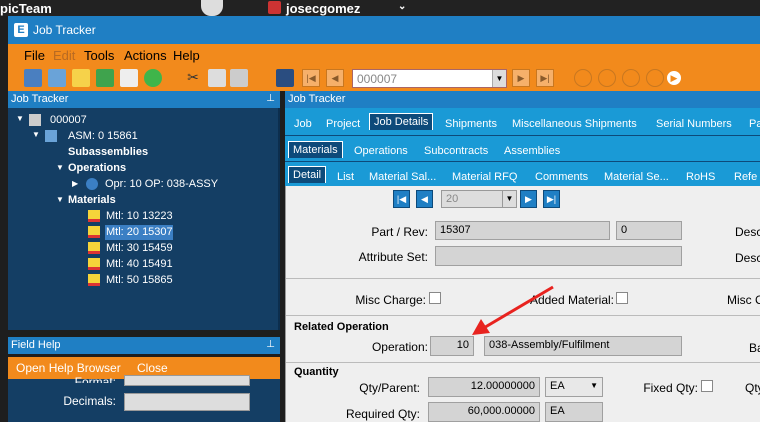 Image resolution: width=760 pixels, height=422 pixels. What do you see at coordinates (64, 55) in the screenshot?
I see `menu-edit: Edit` at bounding box center [64, 55].